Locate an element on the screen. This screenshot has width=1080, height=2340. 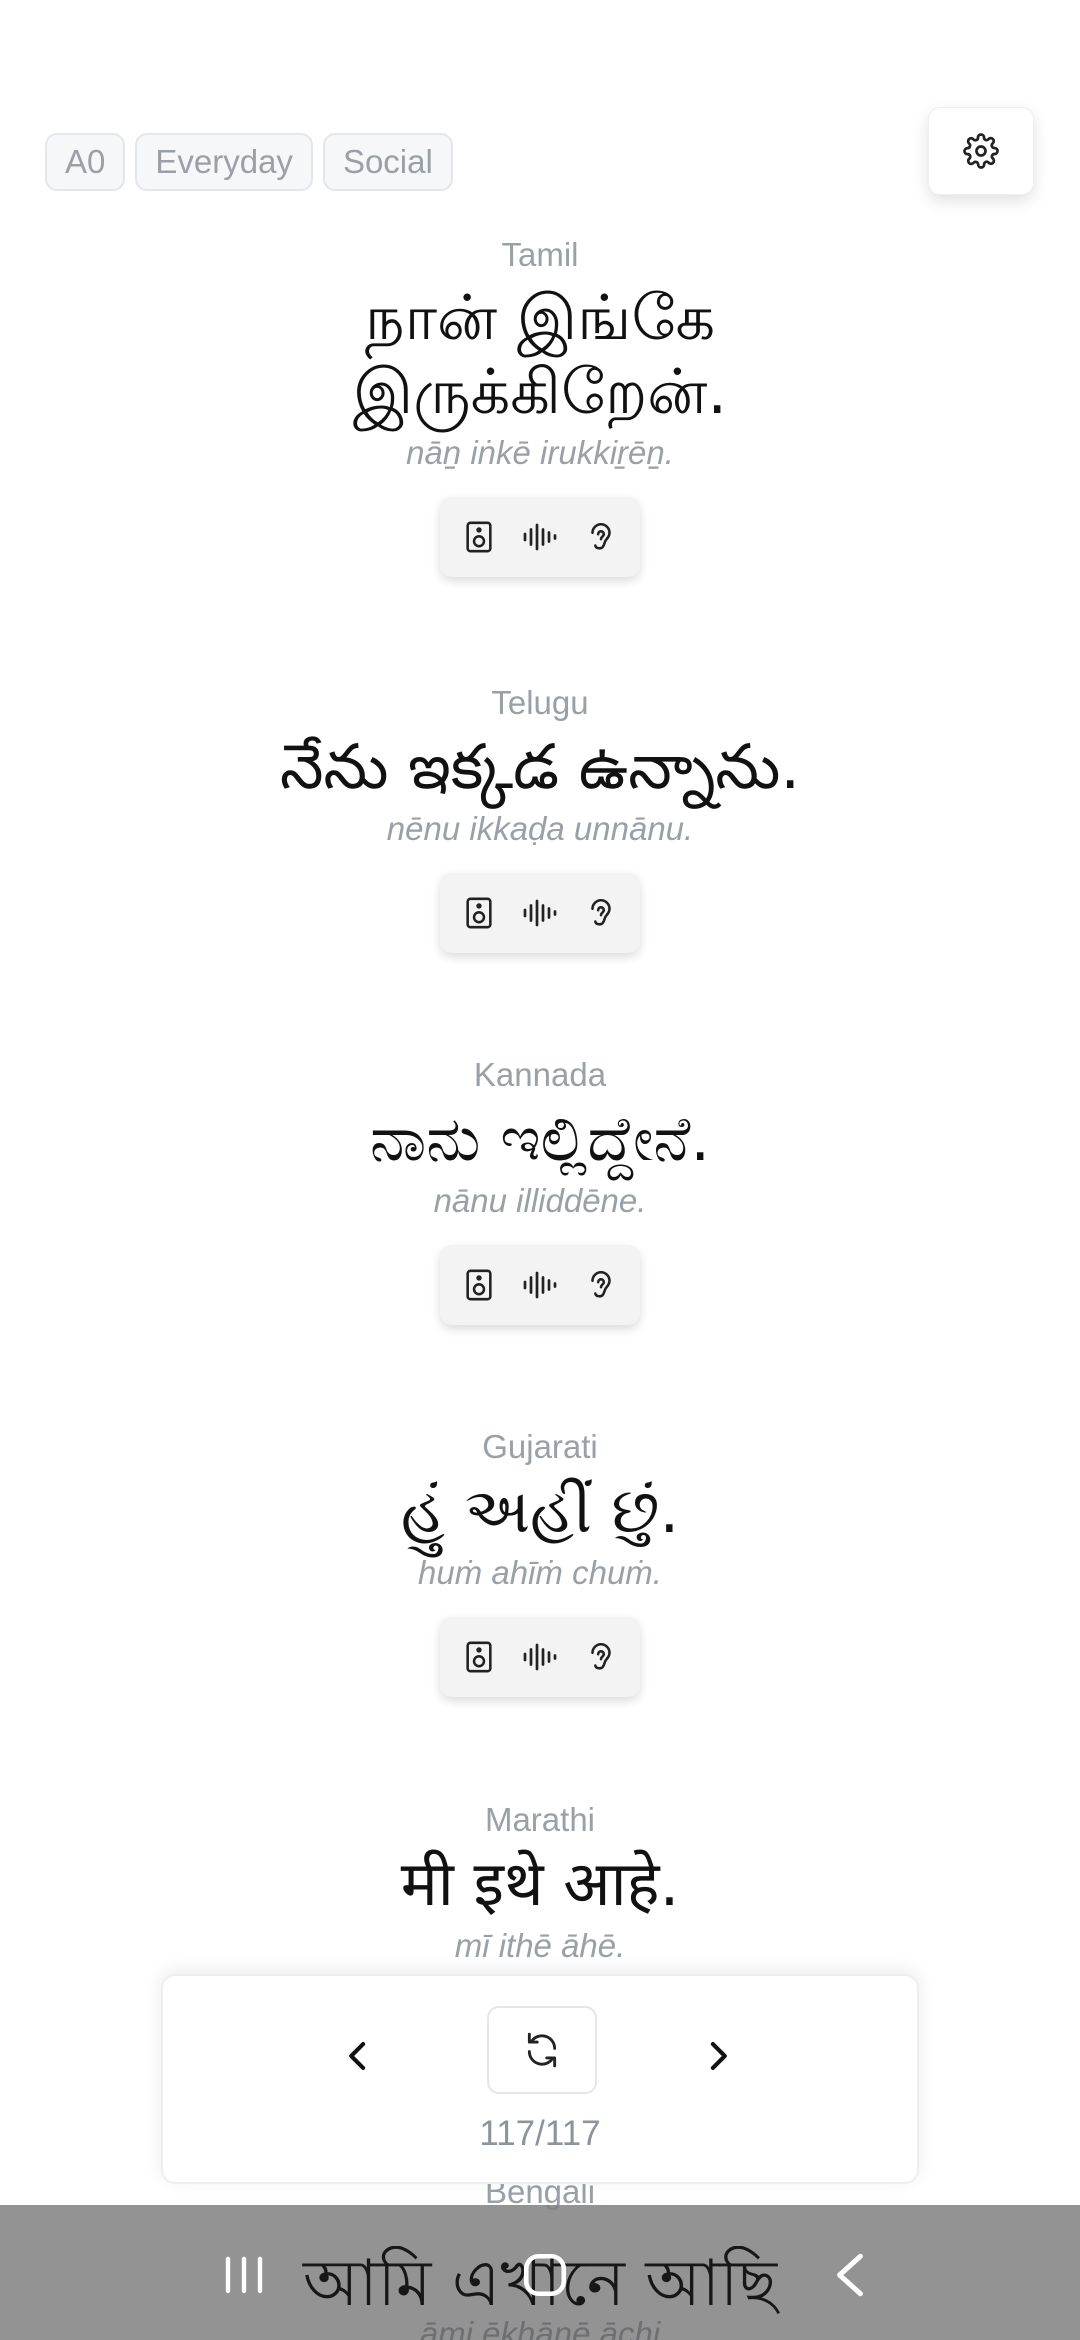
tag-level: A0 is located at coordinates (85, 162).